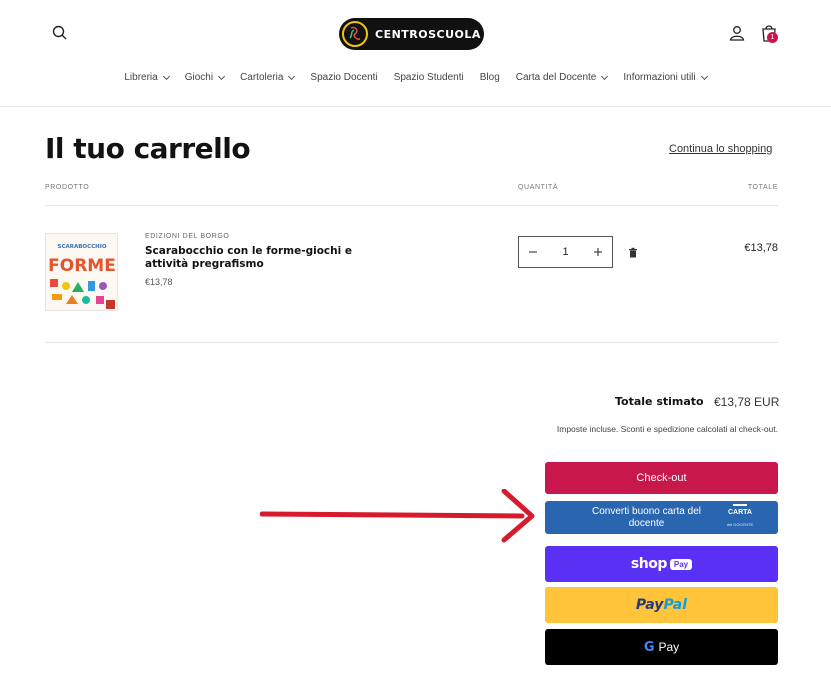 This screenshot has width=831, height=695. Describe the element at coordinates (538, 187) in the screenshot. I see `column-header-quantity: QUANTITÀ` at that location.